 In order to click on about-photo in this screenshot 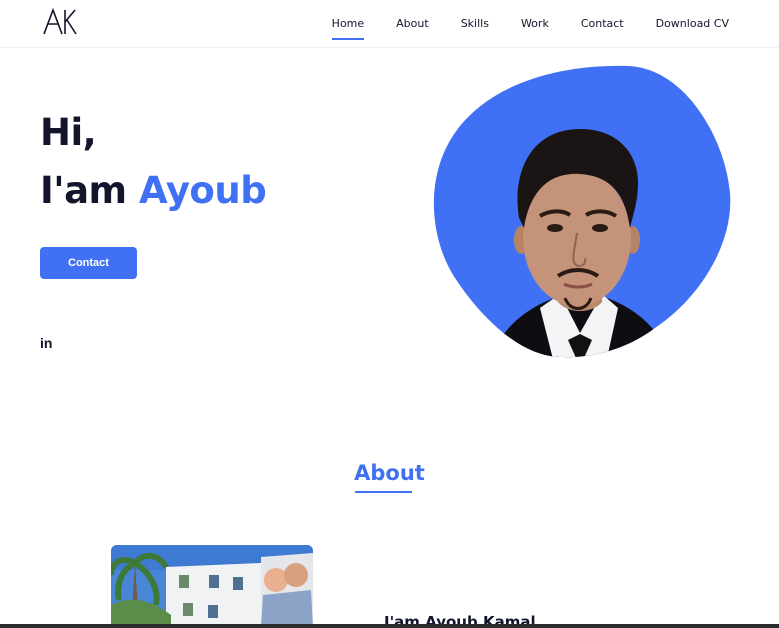, I will do `click(212, 586)`.